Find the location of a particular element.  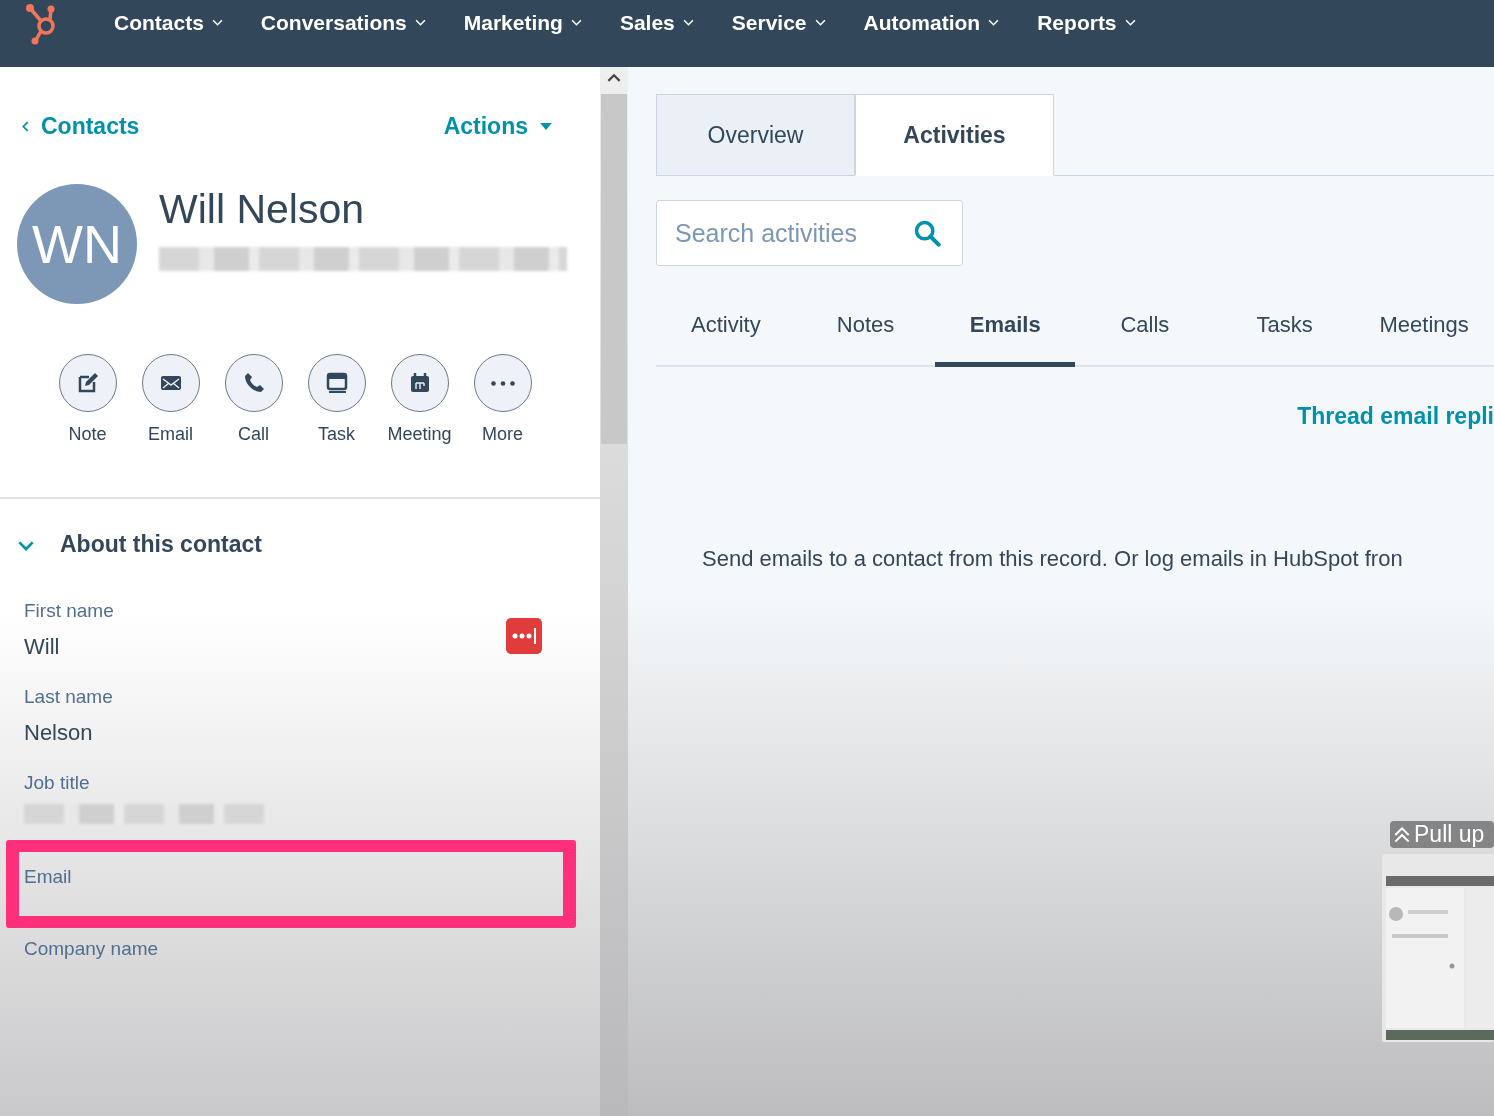

field-label: Company name is located at coordinates (91, 948).